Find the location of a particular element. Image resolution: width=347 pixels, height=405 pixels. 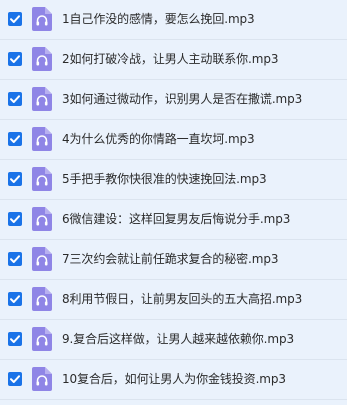

file-name: 8利用节假日，让前男友回头的五大高招.mp3 is located at coordinates (182, 300).